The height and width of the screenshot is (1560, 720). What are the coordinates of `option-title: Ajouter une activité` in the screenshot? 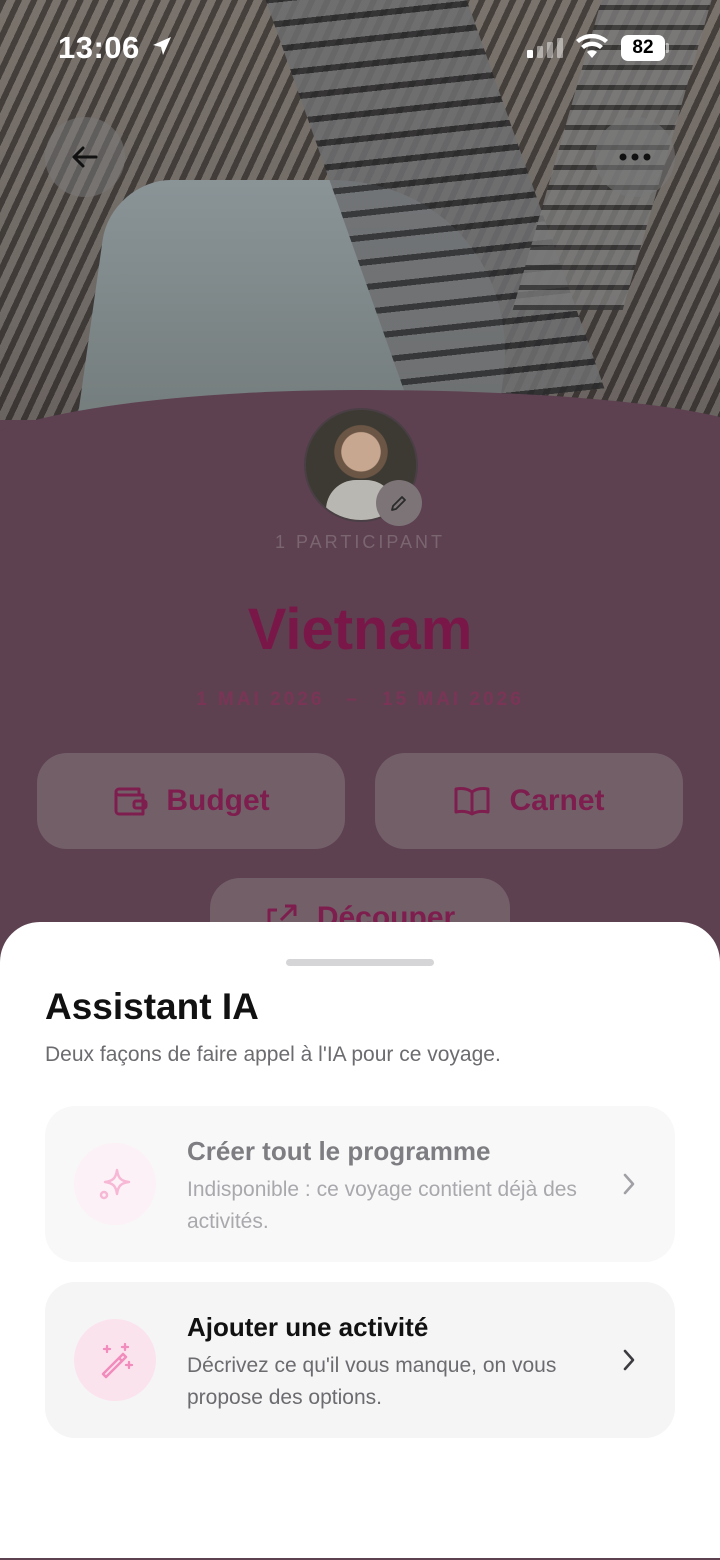 It's located at (308, 1327).